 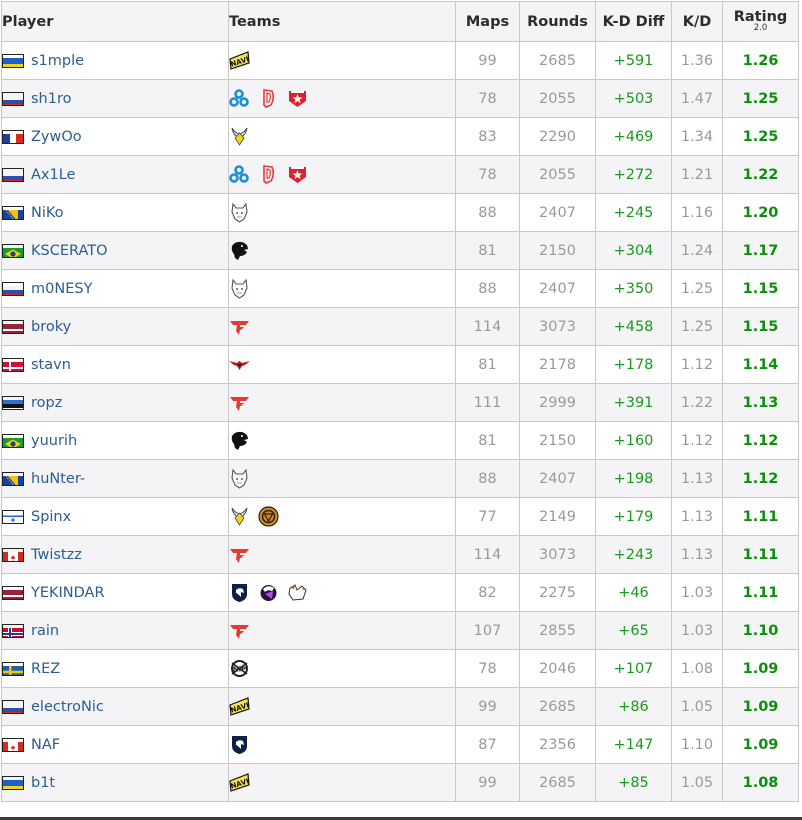 I want to click on player-cell: broky, so click(x=115, y=326).